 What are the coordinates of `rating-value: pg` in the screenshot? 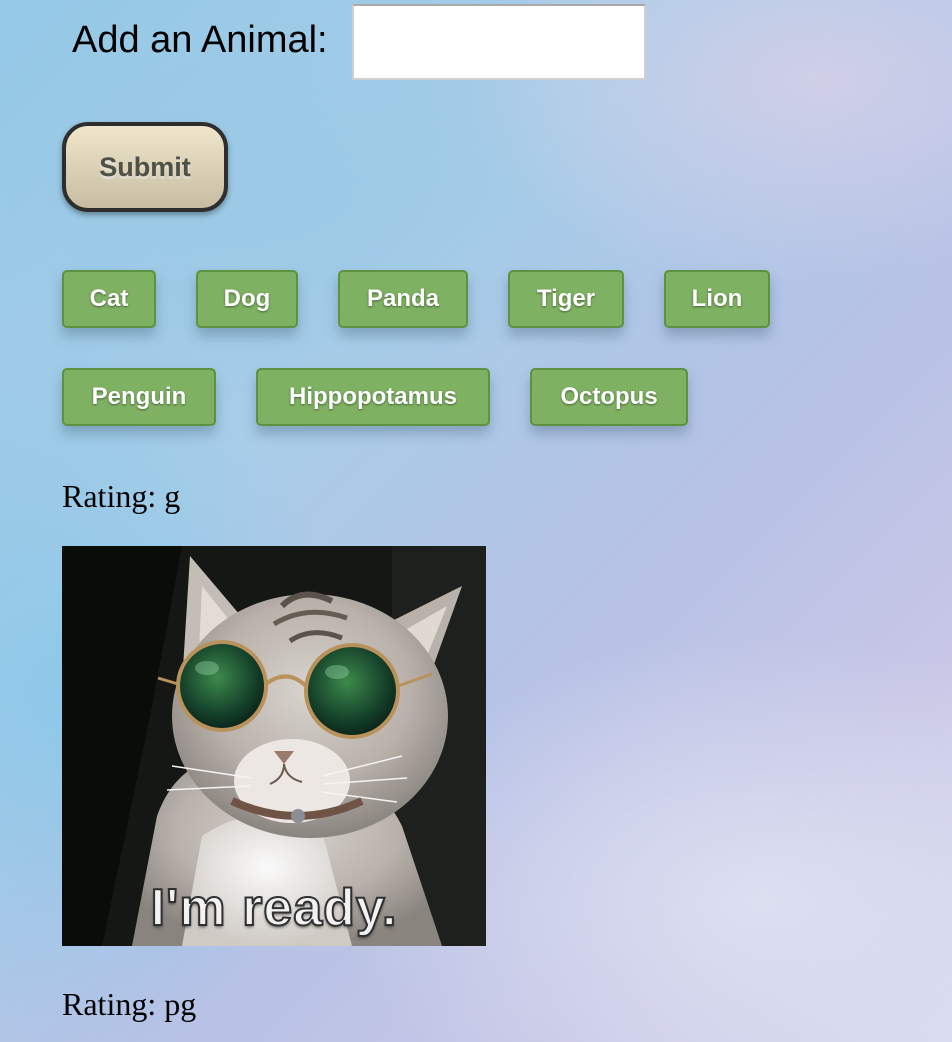 It's located at (180, 1004).